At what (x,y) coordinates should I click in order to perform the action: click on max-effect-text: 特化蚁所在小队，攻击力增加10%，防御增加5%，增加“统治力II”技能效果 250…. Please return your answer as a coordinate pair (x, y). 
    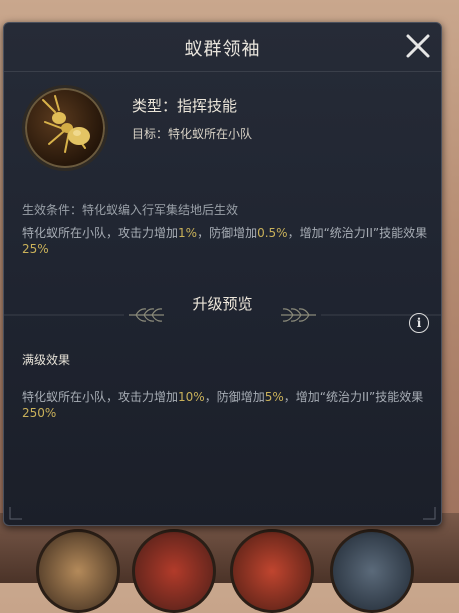
    Looking at the image, I should click on (227, 405).